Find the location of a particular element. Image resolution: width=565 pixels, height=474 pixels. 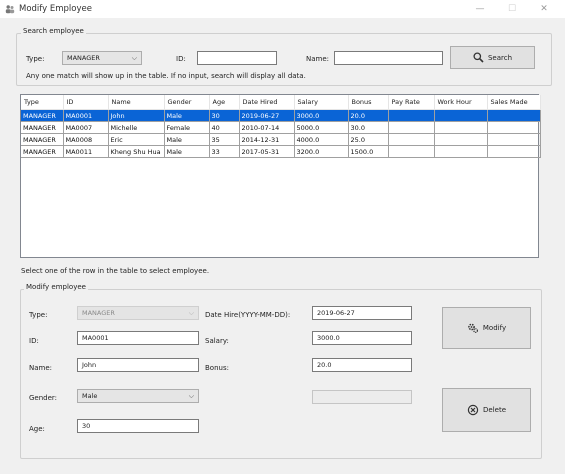

table-cell: 20.0 is located at coordinates (368, 115).